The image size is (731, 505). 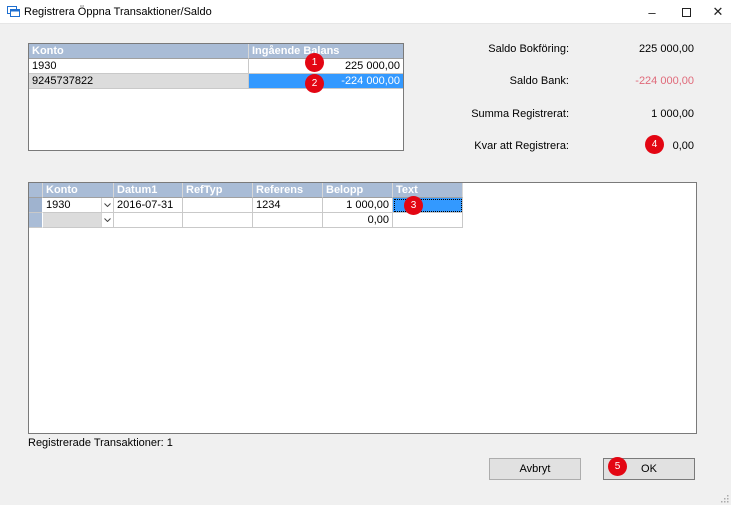 I want to click on column-header-reftyp: RefTyp, so click(x=218, y=190).